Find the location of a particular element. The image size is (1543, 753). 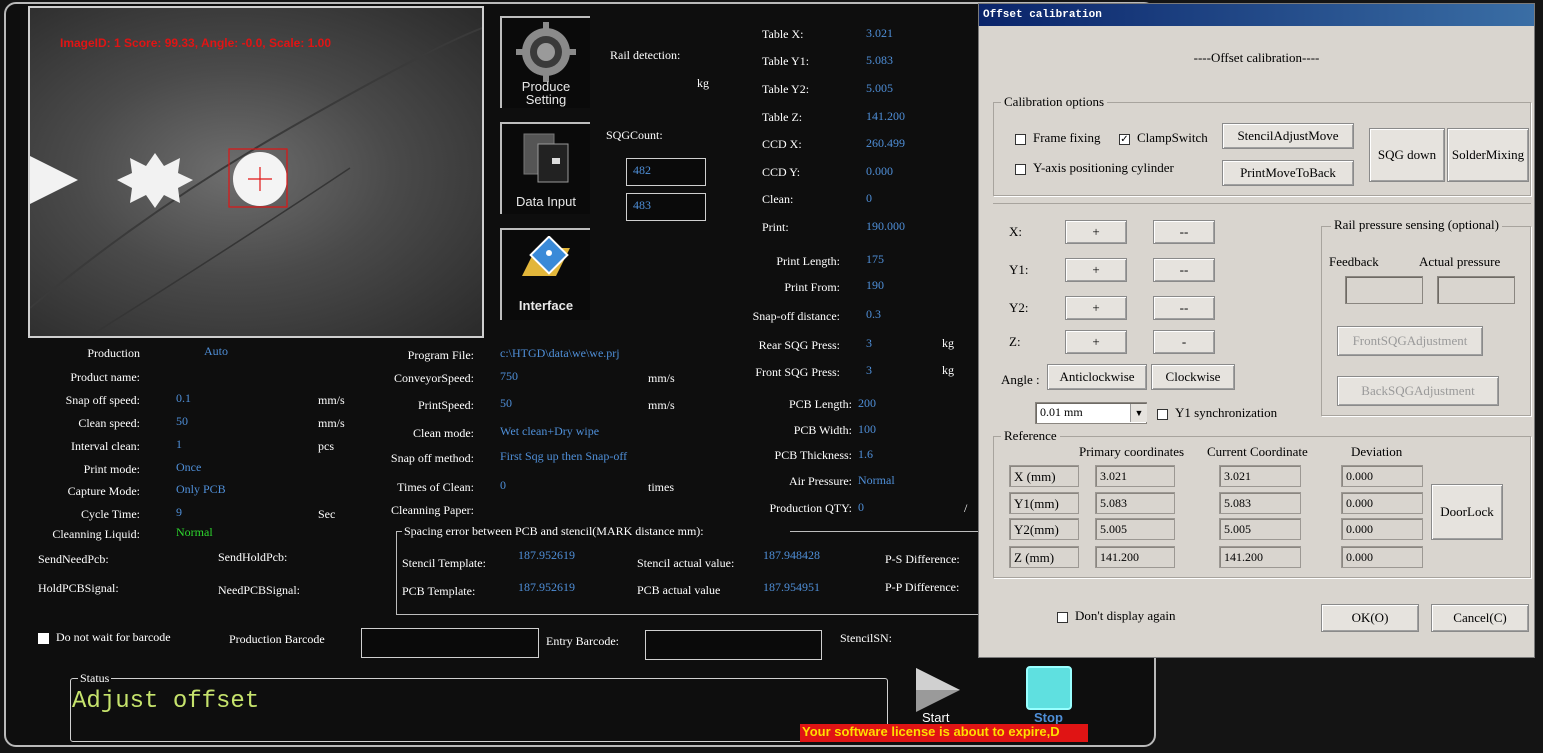

pcb-param-value: Normal is located at coordinates (876, 480).